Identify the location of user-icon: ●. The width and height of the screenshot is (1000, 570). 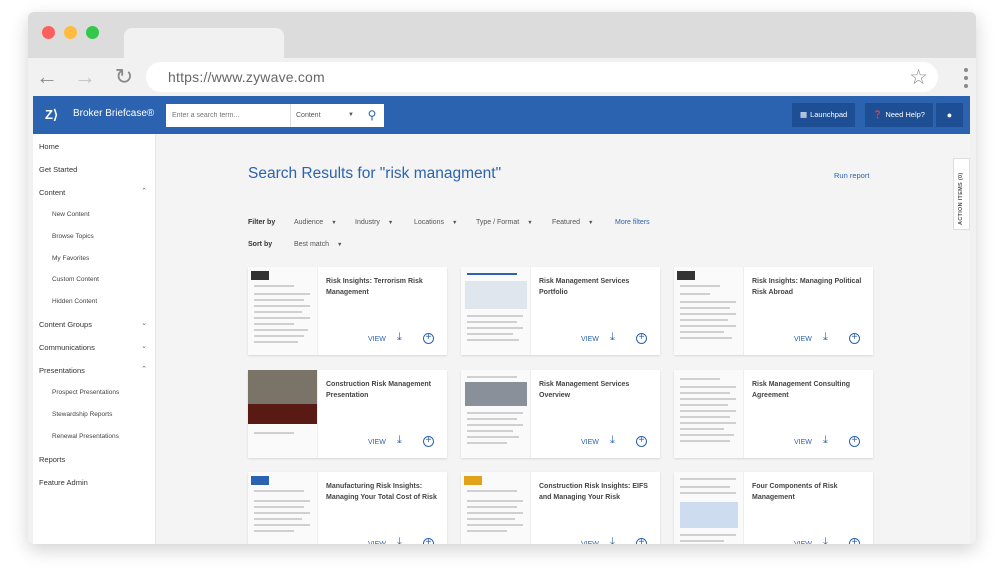
(949, 115).